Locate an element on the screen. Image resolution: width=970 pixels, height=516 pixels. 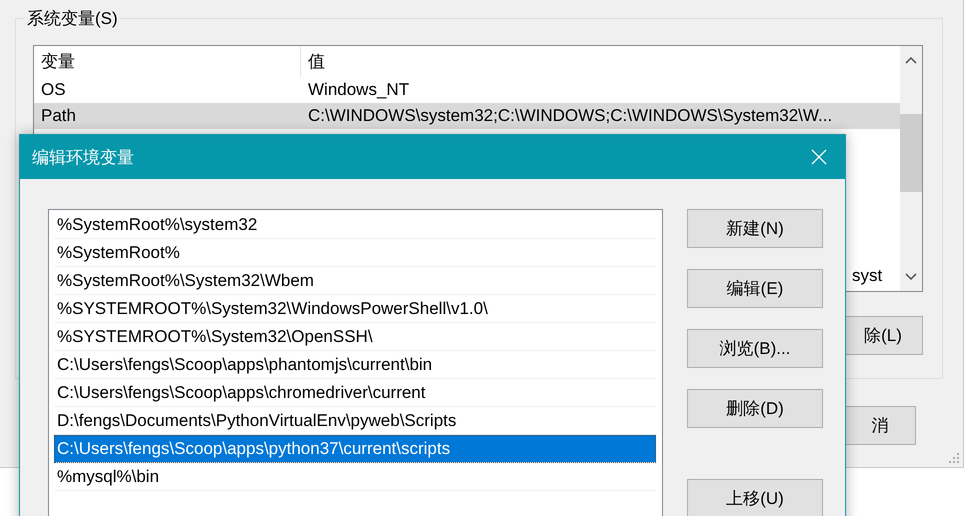
scroll-up-icon is located at coordinates (911, 60).